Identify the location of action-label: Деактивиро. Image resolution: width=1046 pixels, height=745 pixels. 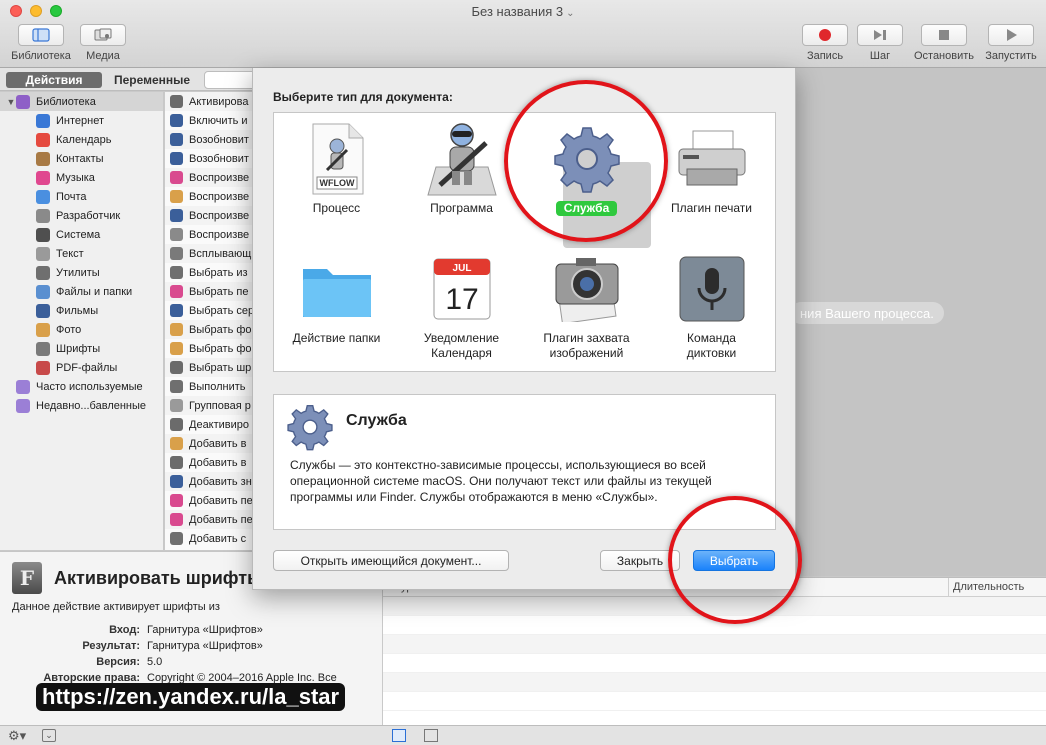
(219, 424).